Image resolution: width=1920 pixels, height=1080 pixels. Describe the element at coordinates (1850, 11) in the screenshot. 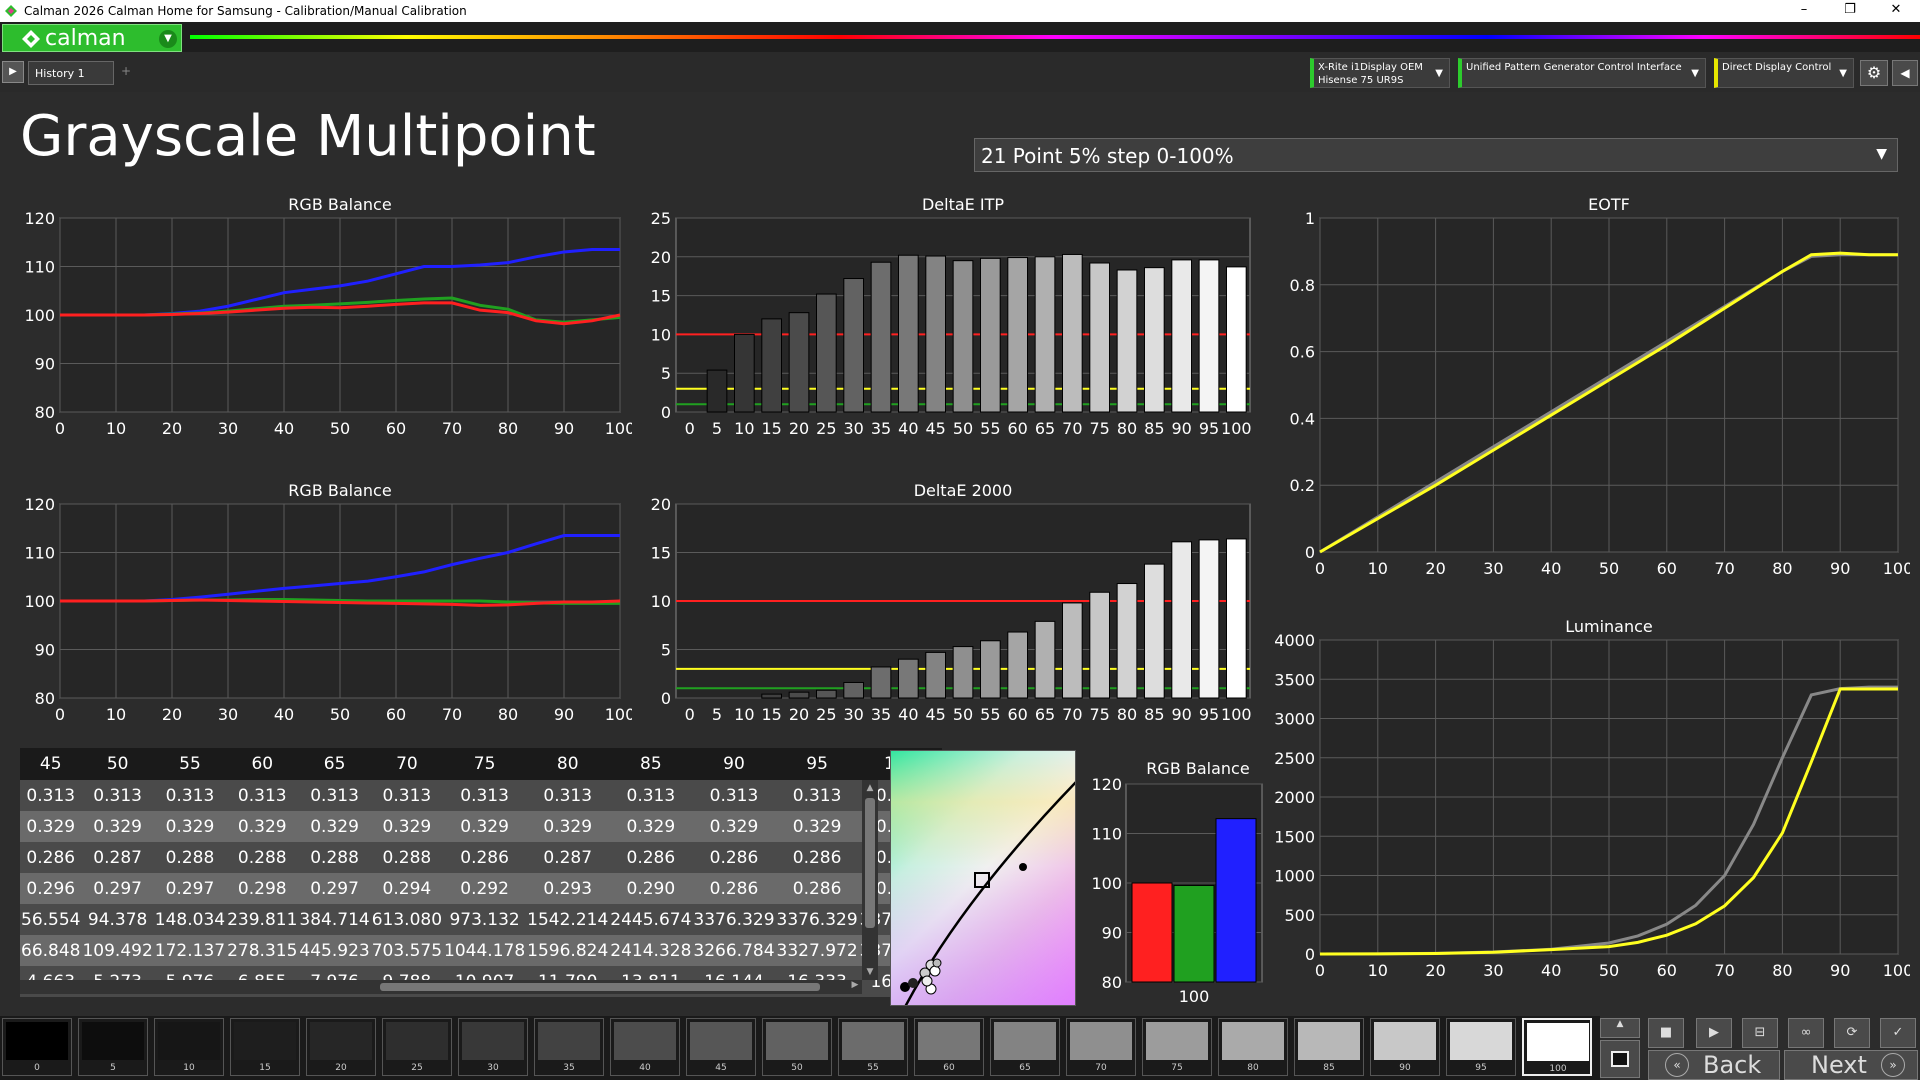

I see `maximize-button: ❐` at that location.